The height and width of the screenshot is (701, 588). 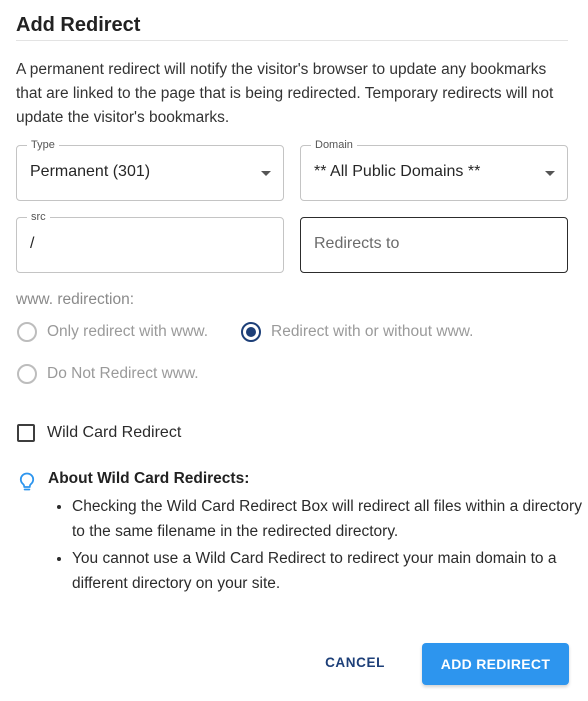 I want to click on add-redirect-button: ADD REDIRECT, so click(x=495, y=664).